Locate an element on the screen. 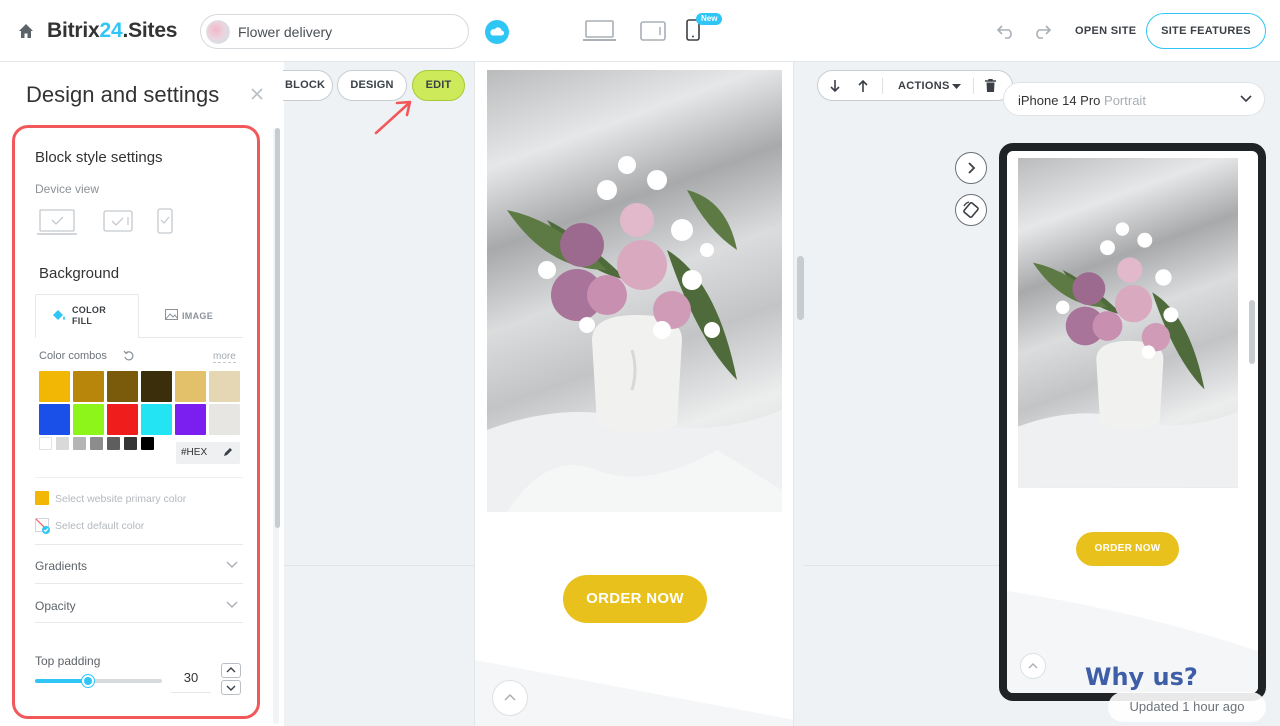 This screenshot has height=726, width=1280. desktop-view-icon is located at coordinates (599, 31).